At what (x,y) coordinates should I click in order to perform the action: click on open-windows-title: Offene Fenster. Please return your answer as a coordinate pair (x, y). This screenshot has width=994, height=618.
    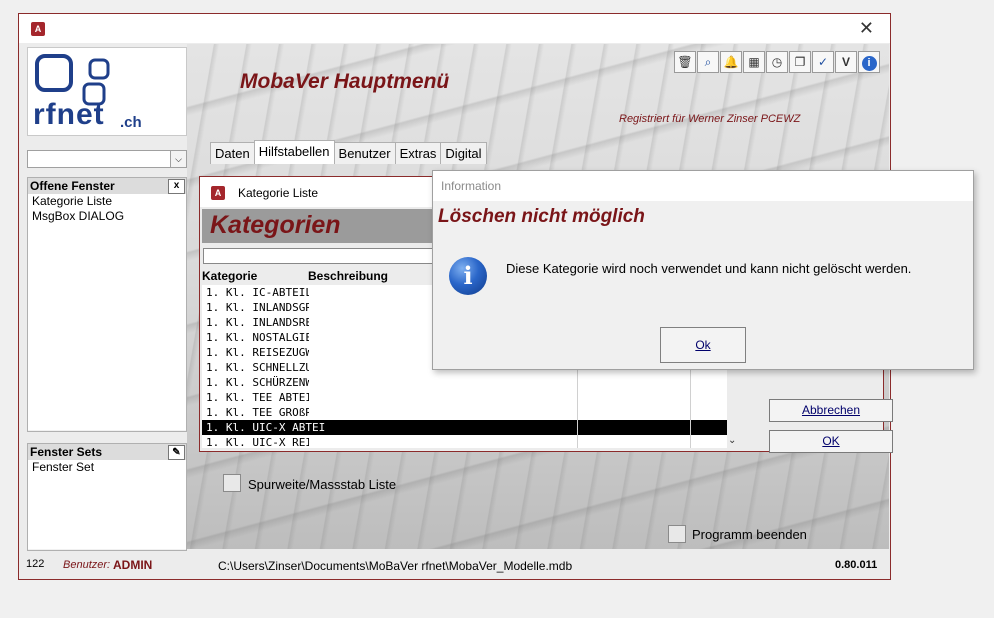
    Looking at the image, I should click on (72, 186).